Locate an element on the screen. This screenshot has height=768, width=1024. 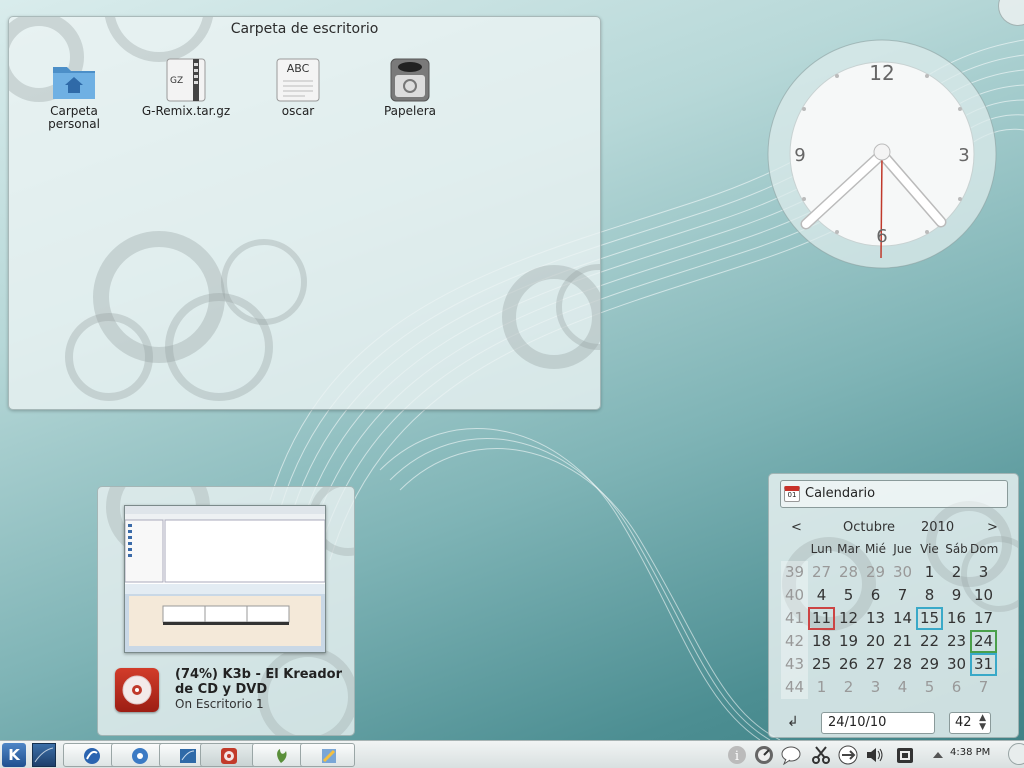
calendar-day: 14 is located at coordinates (902, 618).